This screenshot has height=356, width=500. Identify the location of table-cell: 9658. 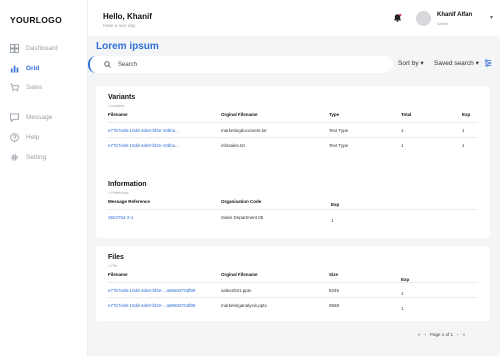
(334, 305).